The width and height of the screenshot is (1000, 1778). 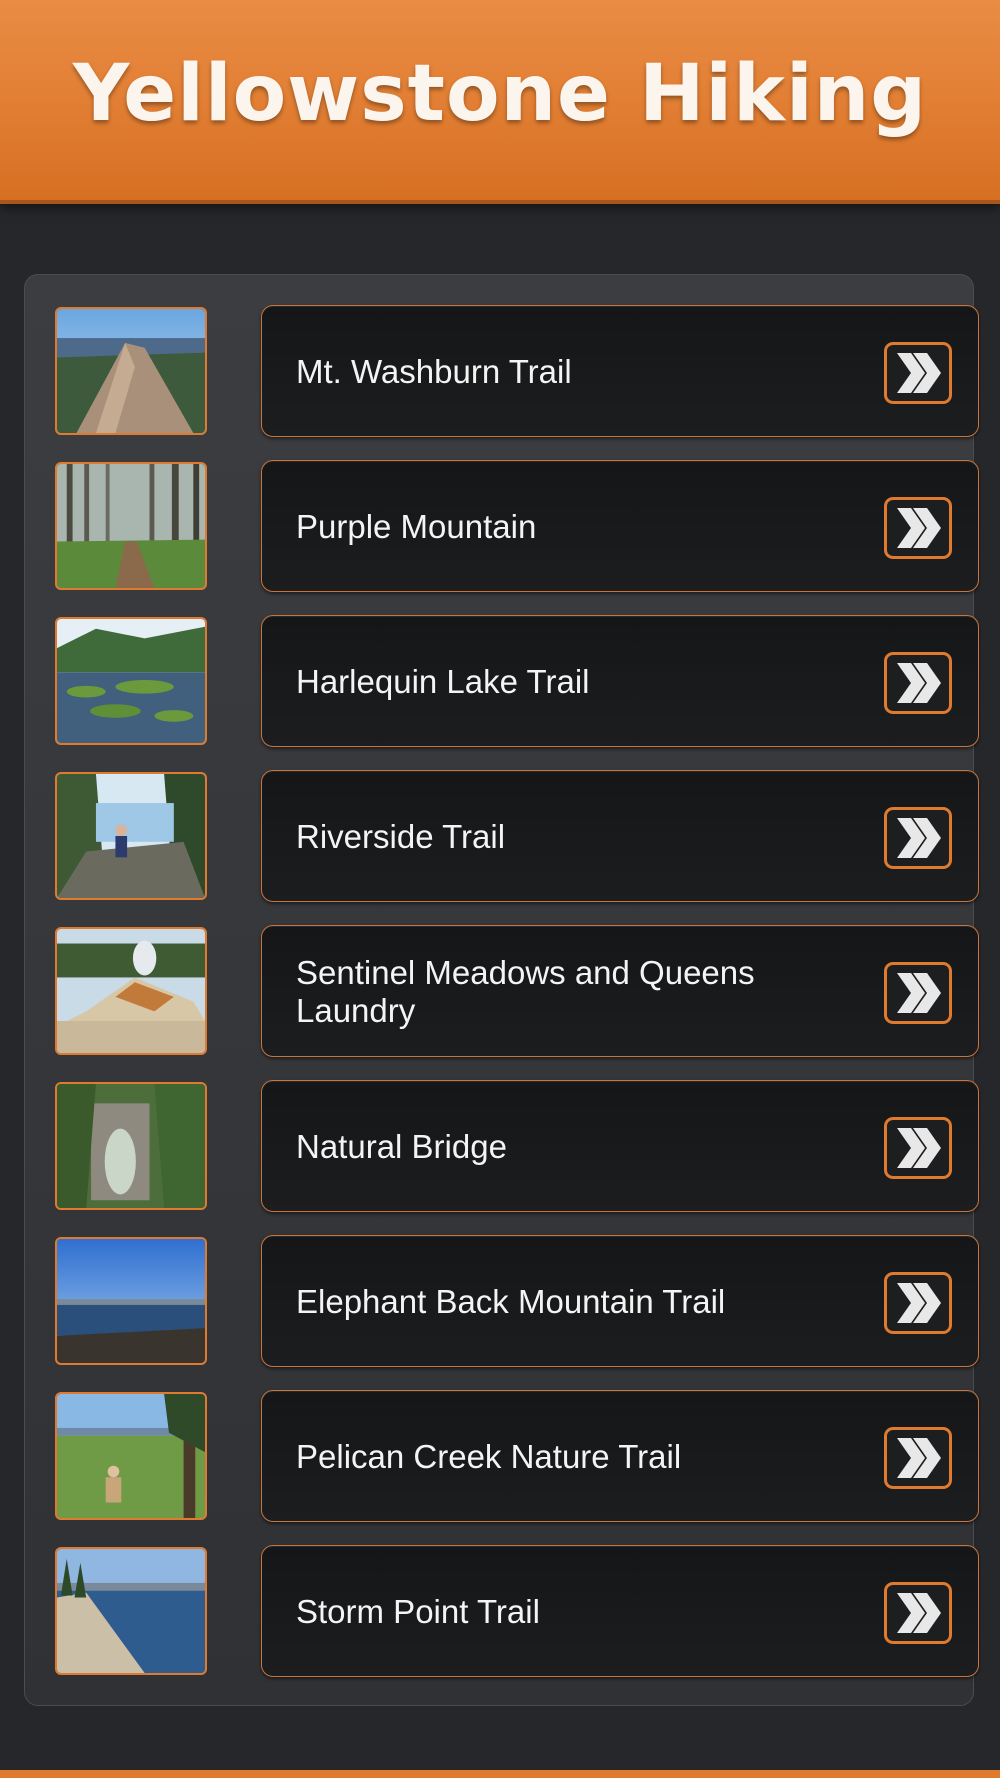 I want to click on trail-button-riverside: Riverside Trail, so click(x=620, y=836).